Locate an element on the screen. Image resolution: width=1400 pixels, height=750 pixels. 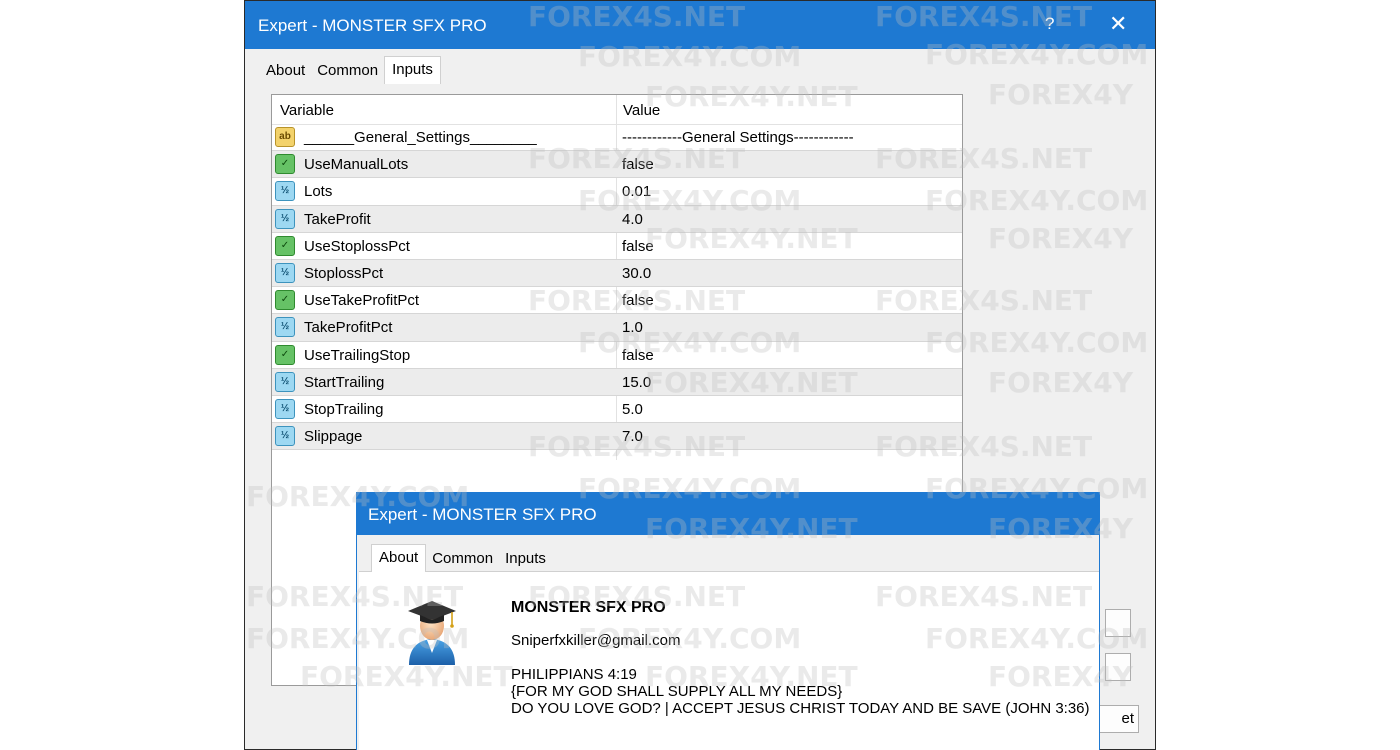
table-row: ✓ UseManualLots false is located at coordinates (617, 165).